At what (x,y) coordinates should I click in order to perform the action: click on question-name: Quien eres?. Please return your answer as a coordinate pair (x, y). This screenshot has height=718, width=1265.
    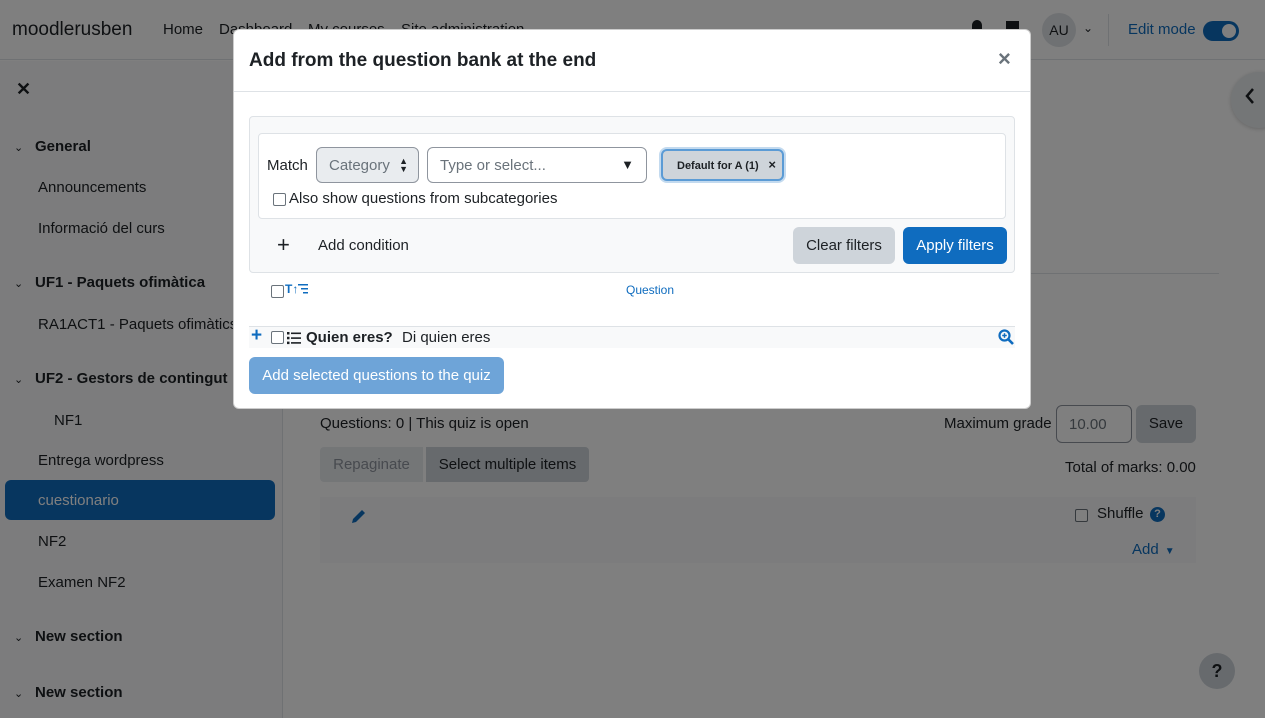
    Looking at the image, I should click on (349, 337).